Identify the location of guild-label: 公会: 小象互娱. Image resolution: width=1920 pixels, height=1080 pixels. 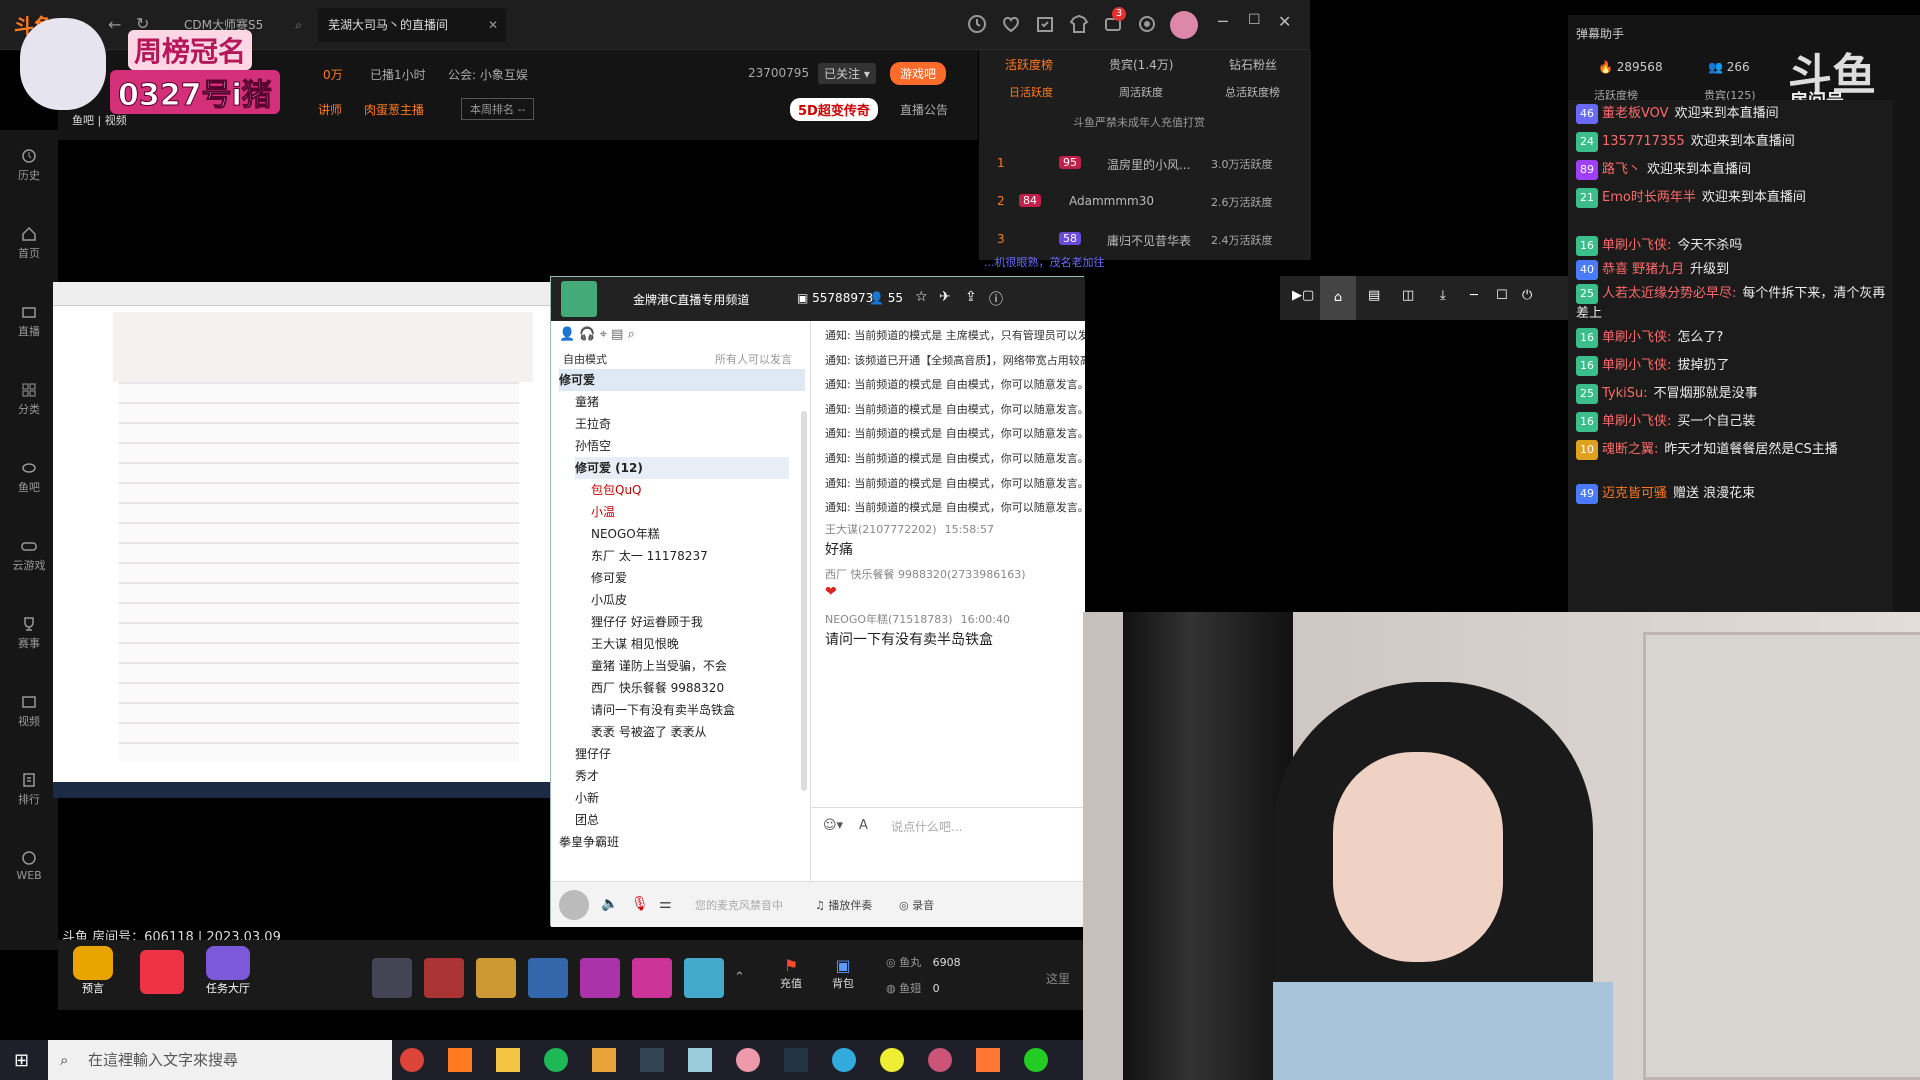
(488, 74).